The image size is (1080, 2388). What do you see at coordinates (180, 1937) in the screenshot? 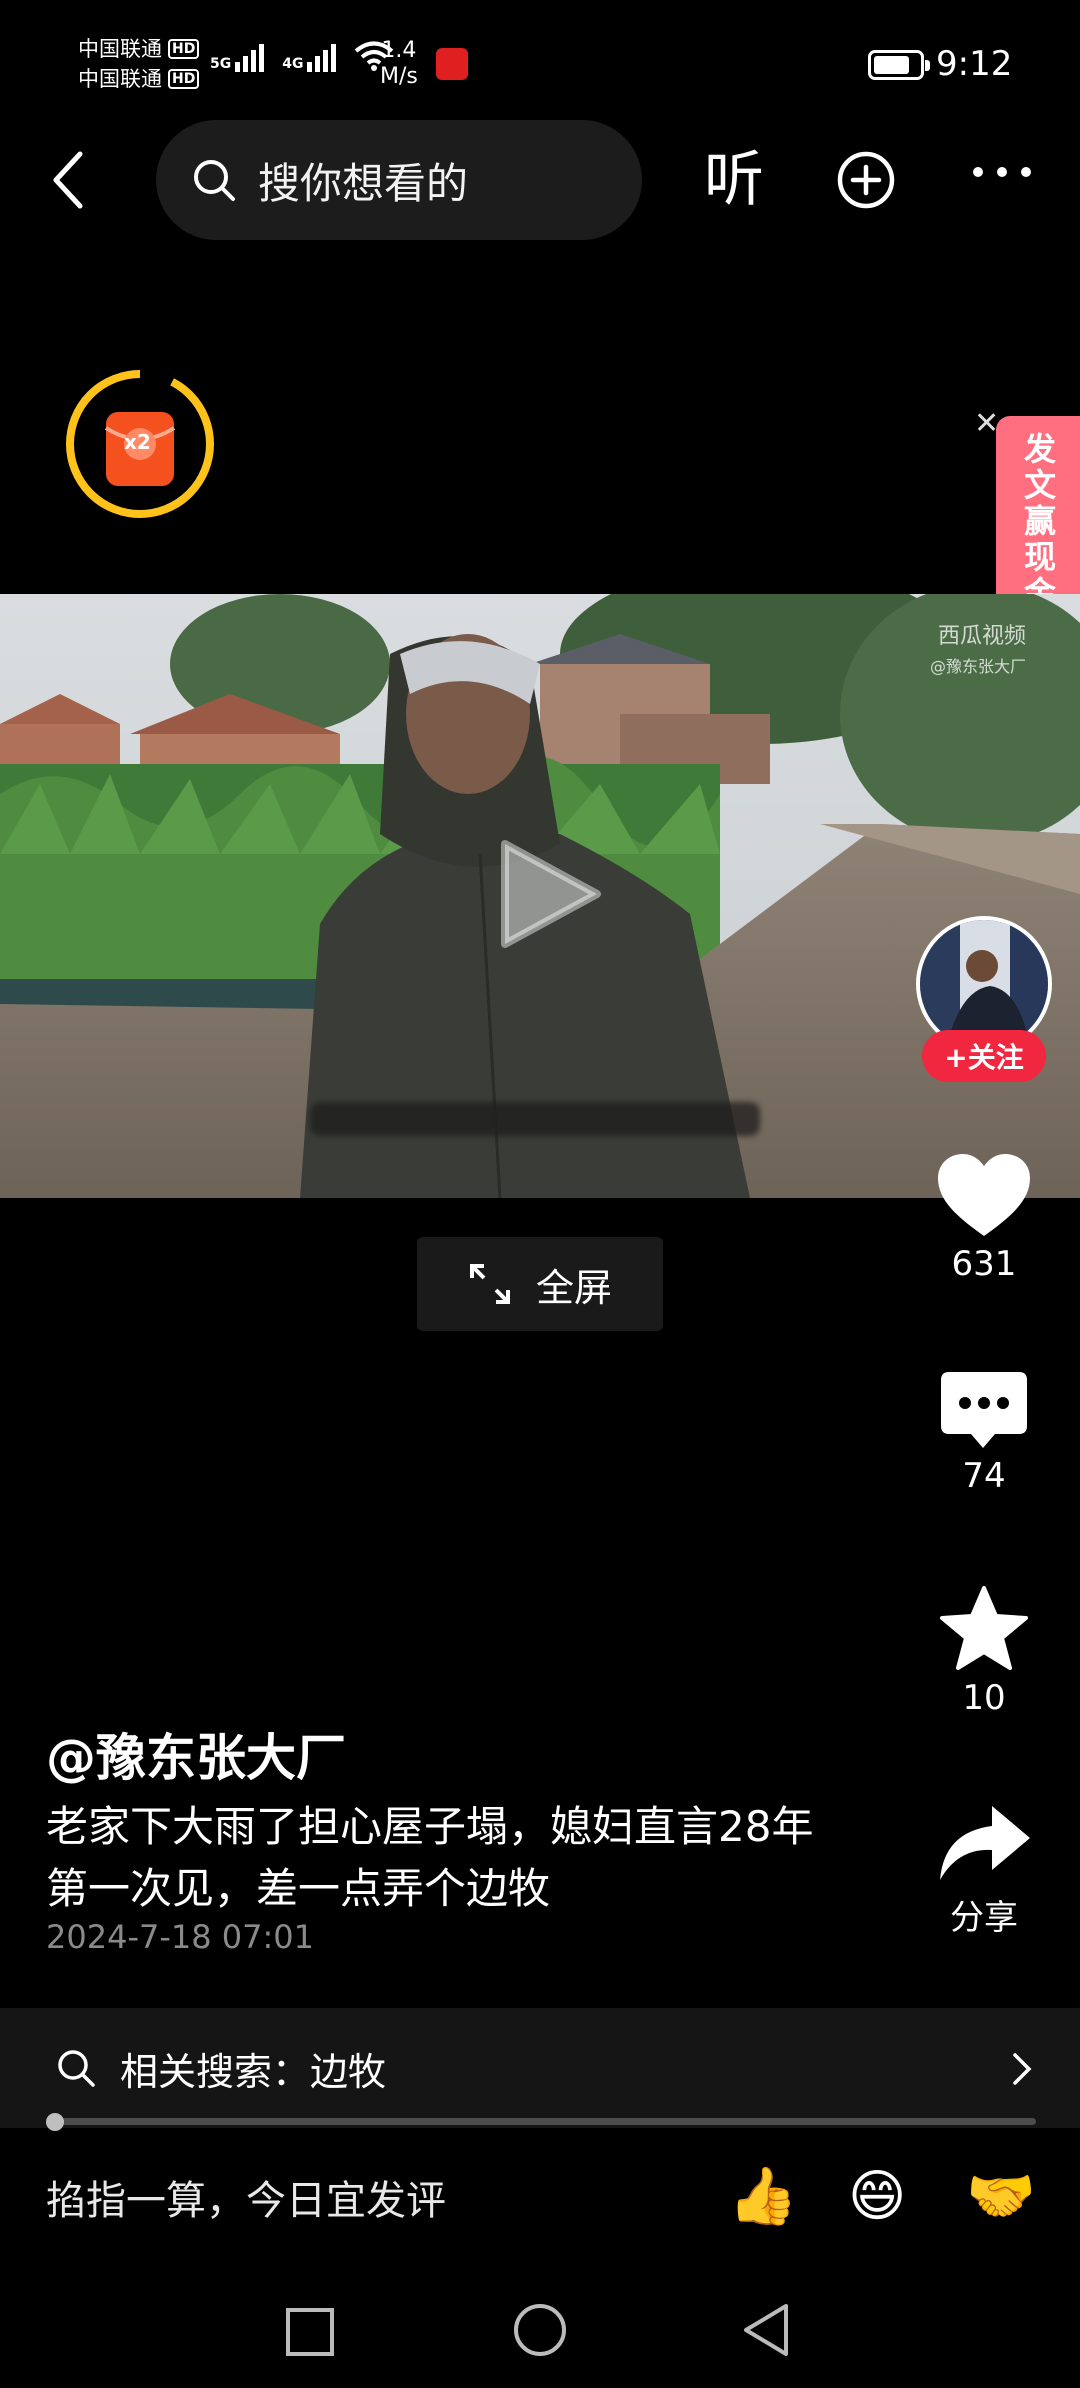
I see `post-timestamp: 2024-7-18 07:01` at bounding box center [180, 1937].